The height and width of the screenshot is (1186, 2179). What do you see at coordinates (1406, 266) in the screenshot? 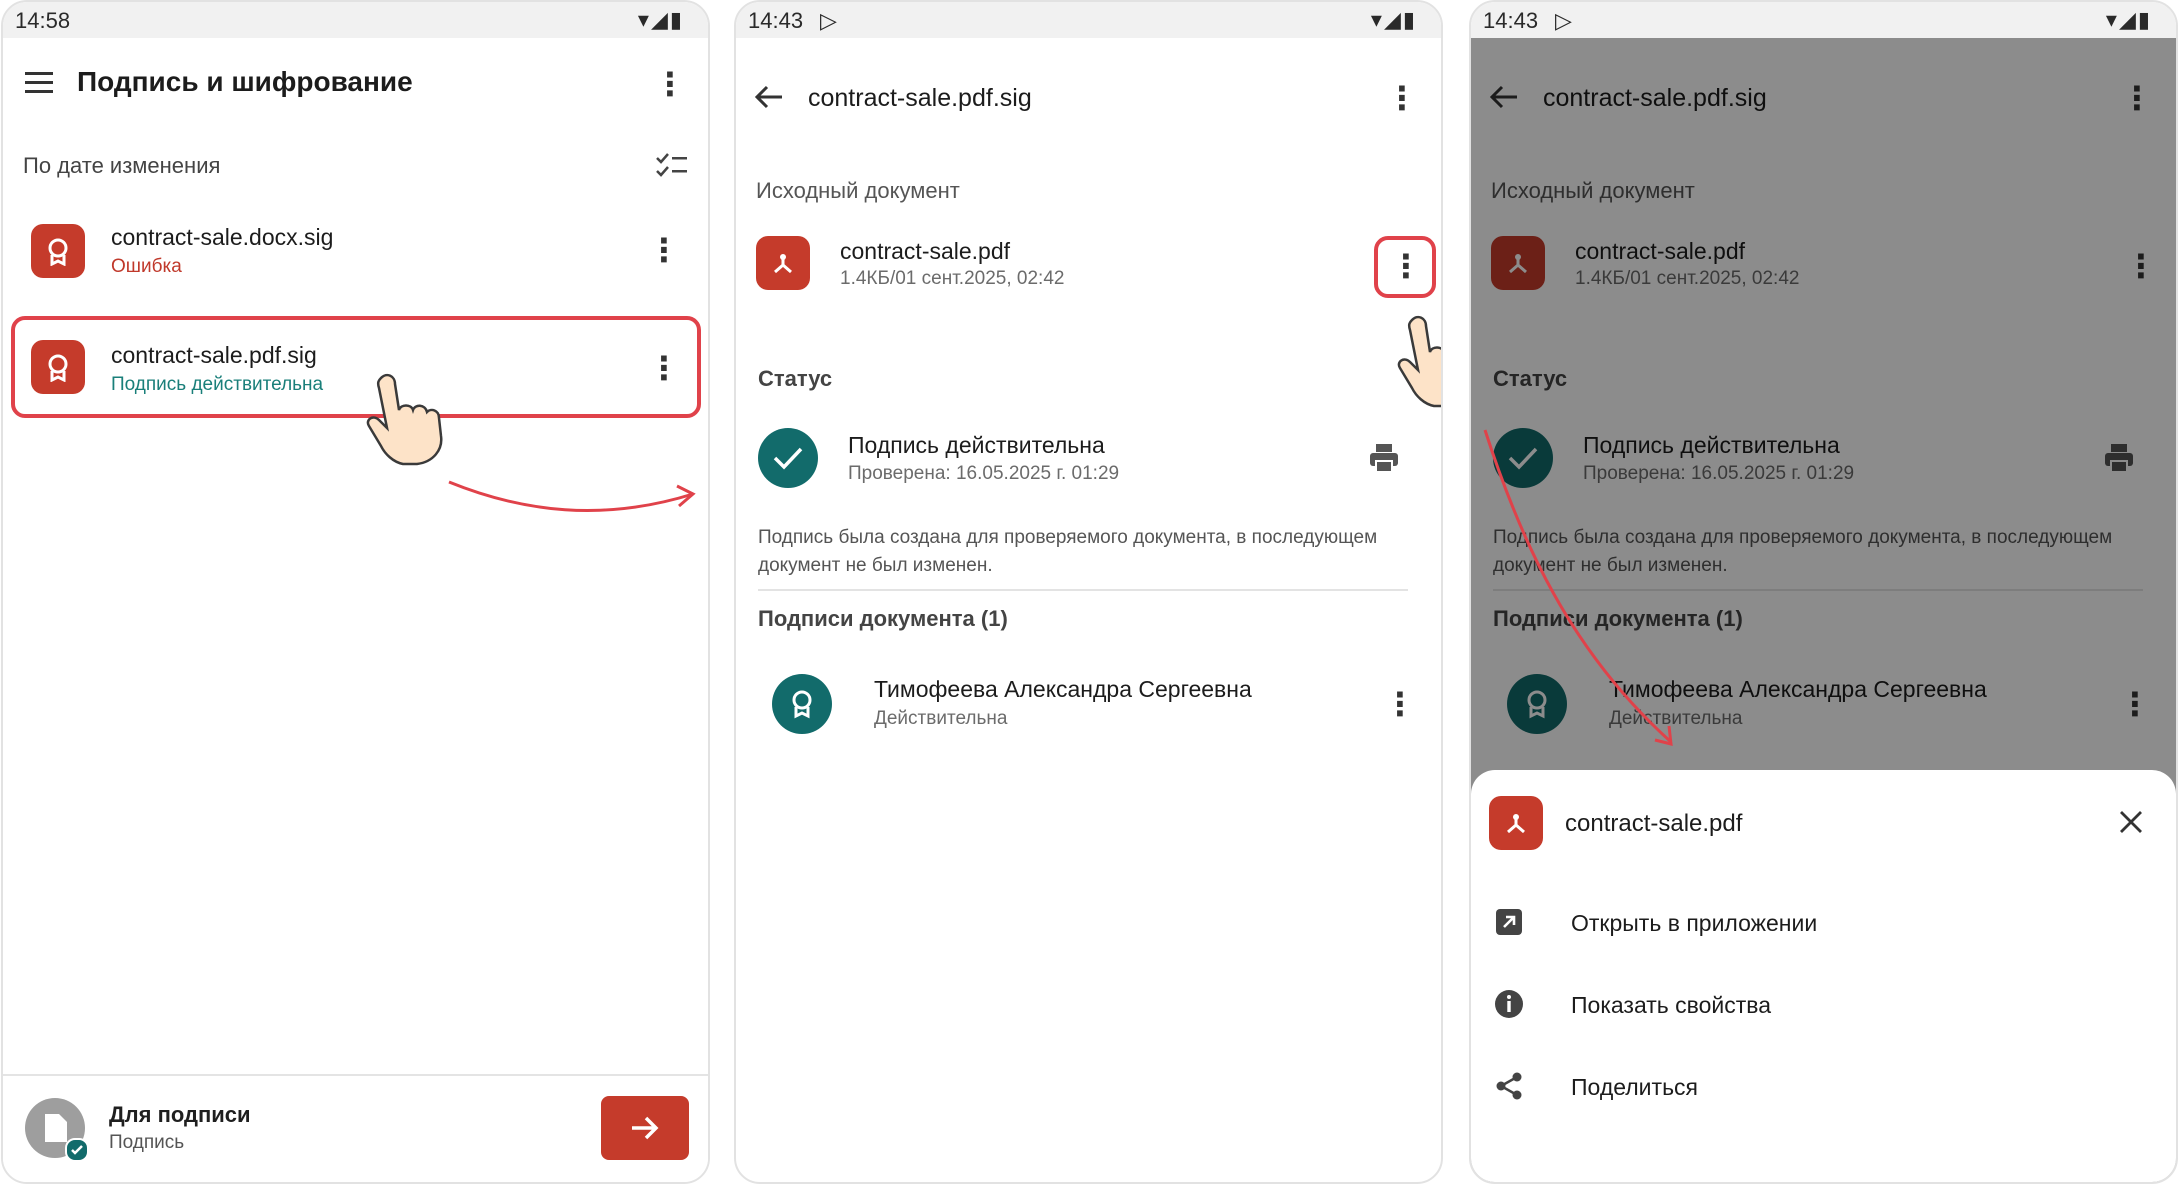
I see `doc-menu-icon: ⋮` at bounding box center [1406, 266].